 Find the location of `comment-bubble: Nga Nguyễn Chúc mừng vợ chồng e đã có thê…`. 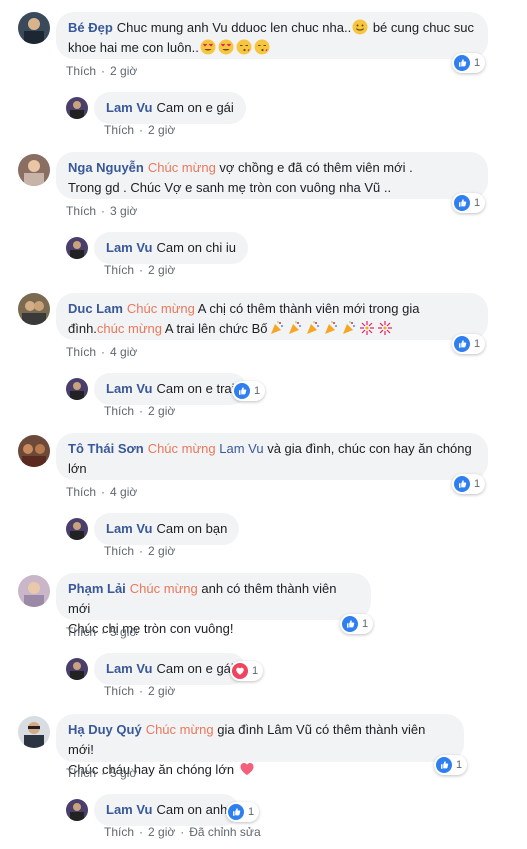

comment-bubble: Nga Nguyễn Chúc mừng vợ chồng e đã có thê… is located at coordinates (272, 175).